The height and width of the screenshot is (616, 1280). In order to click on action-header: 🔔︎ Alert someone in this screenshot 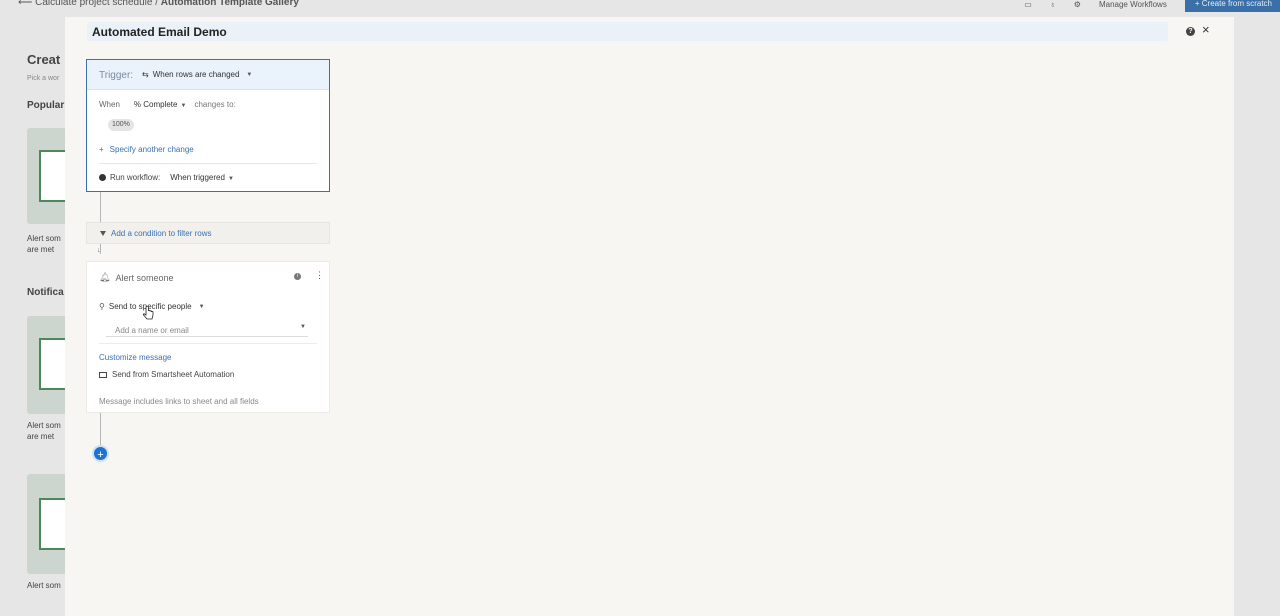, I will do `click(136, 277)`.